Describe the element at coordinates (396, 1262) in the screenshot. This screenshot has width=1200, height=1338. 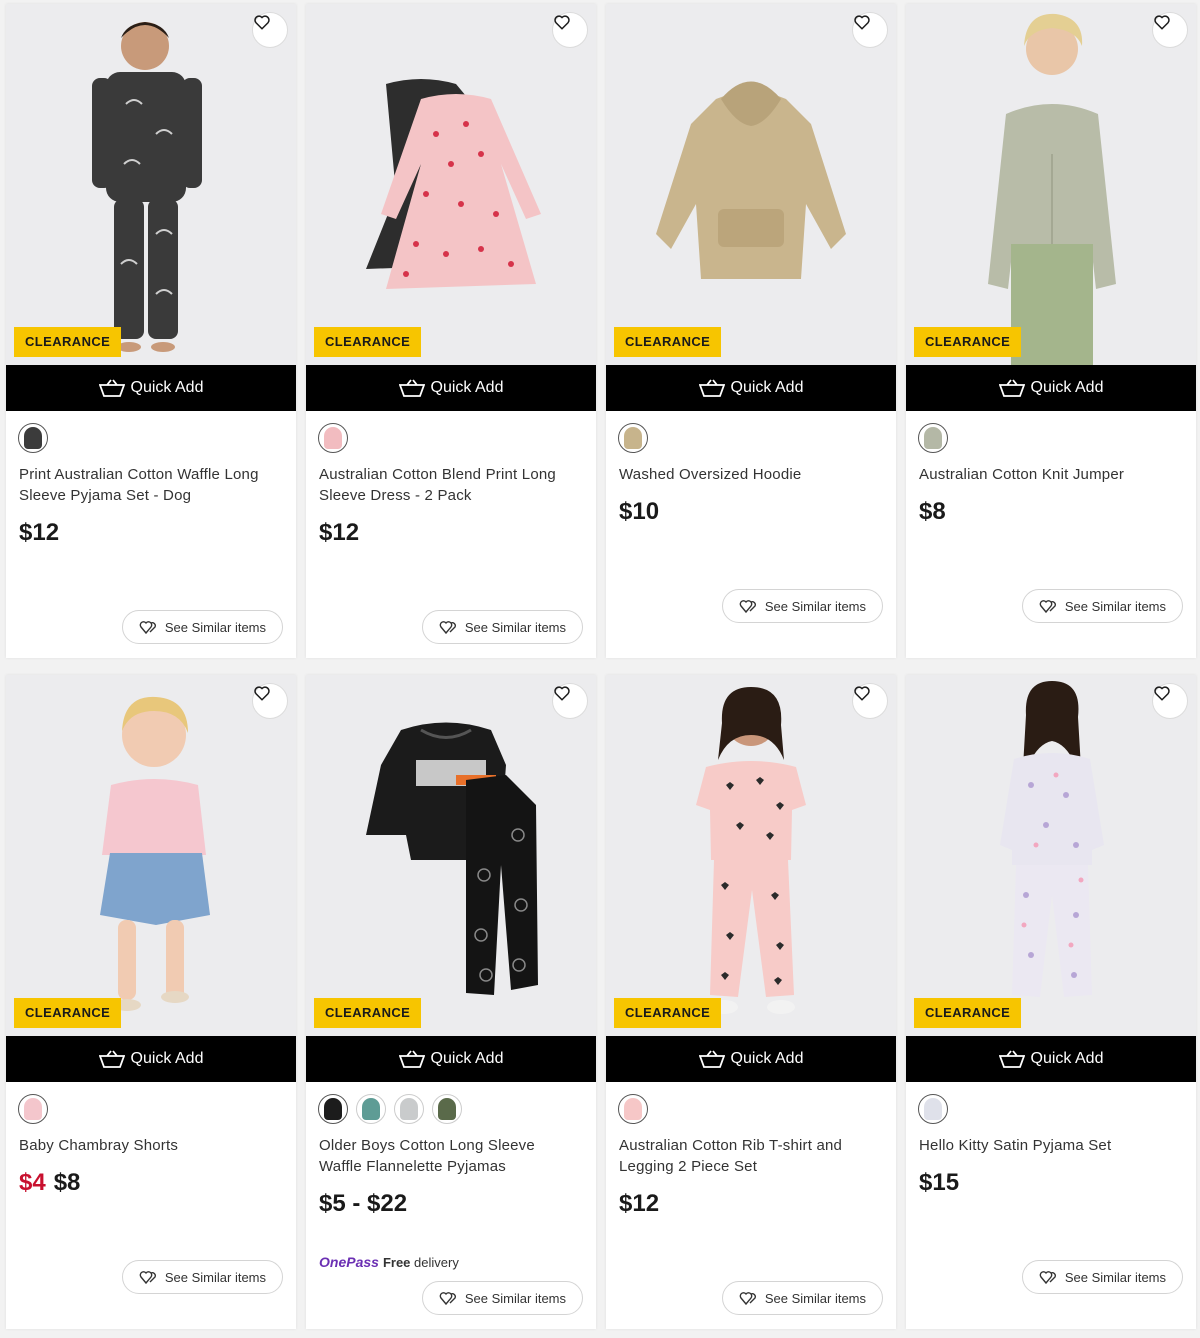
I see `free-label: Free` at that location.